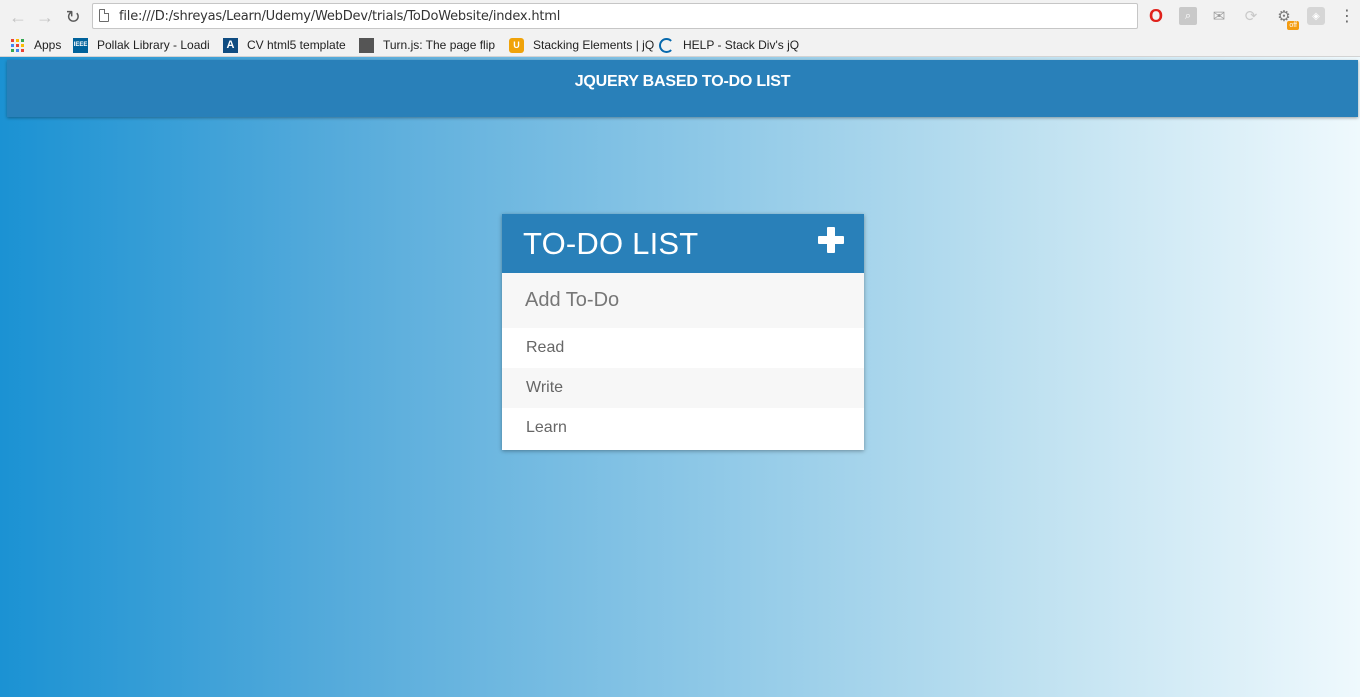  Describe the element at coordinates (48, 45) in the screenshot. I see `bookmark-label: Apps` at that location.